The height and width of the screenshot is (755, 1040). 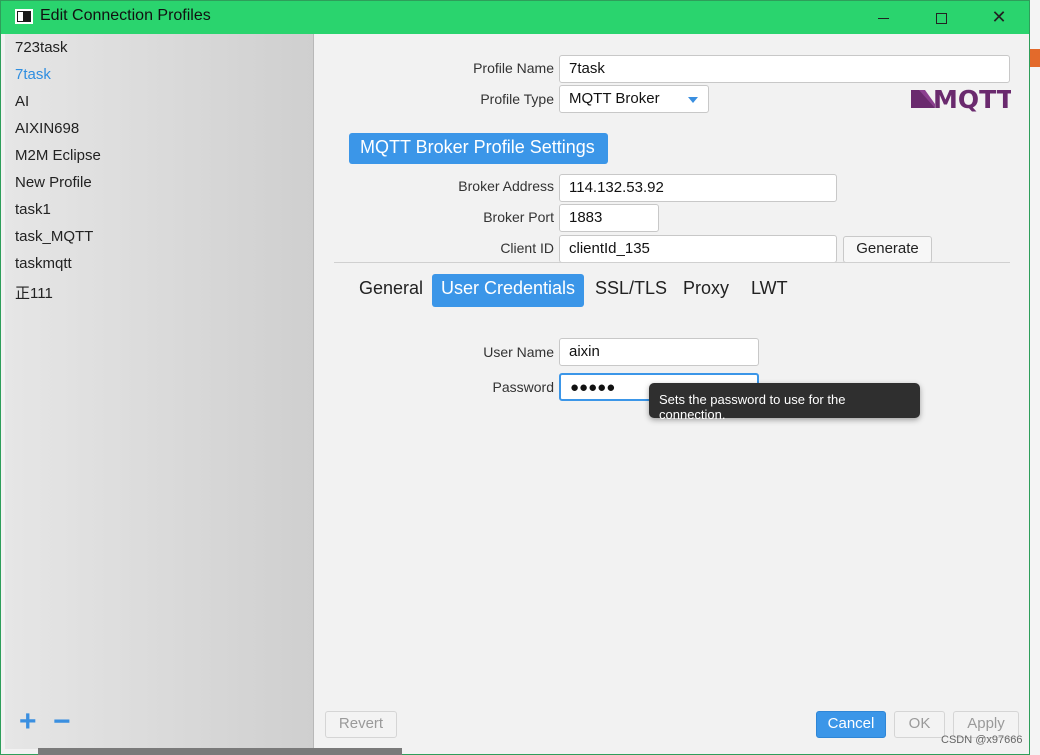 I want to click on profile-item-task1: task1, so click(x=33, y=209).